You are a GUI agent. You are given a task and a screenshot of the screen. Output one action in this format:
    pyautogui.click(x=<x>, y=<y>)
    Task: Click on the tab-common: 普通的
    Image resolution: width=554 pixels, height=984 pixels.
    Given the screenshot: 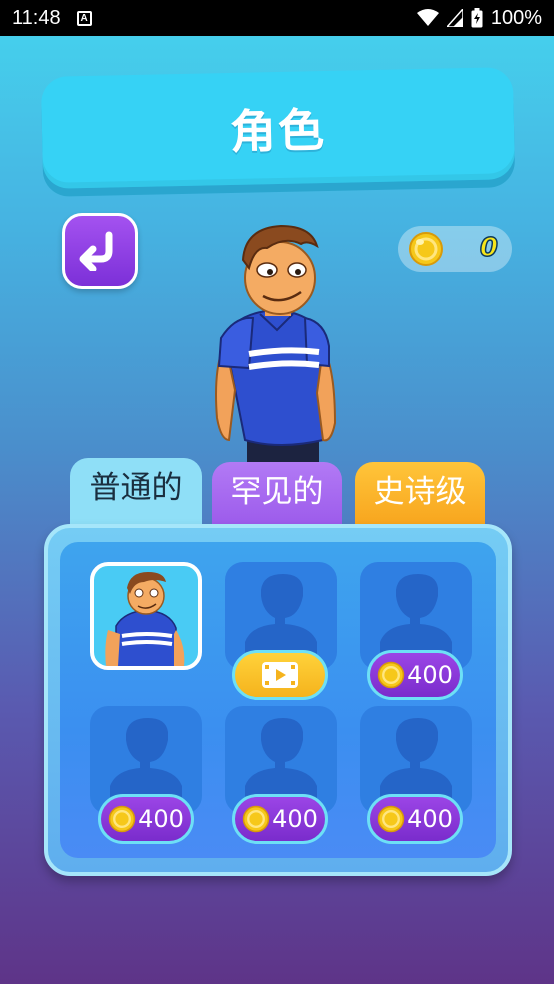 What is the action you would take?
    pyautogui.click(x=136, y=496)
    